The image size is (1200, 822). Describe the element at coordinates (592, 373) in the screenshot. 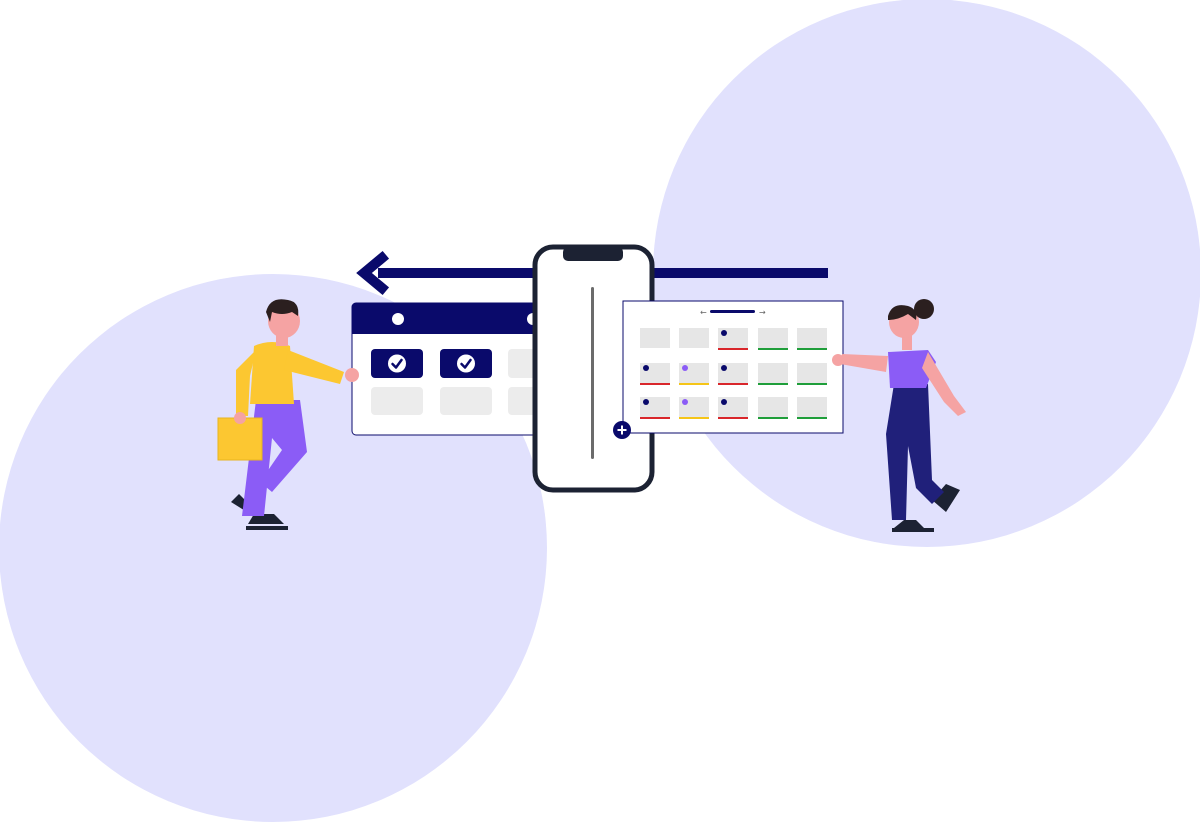

I see `phone-scroll-indicator` at that location.